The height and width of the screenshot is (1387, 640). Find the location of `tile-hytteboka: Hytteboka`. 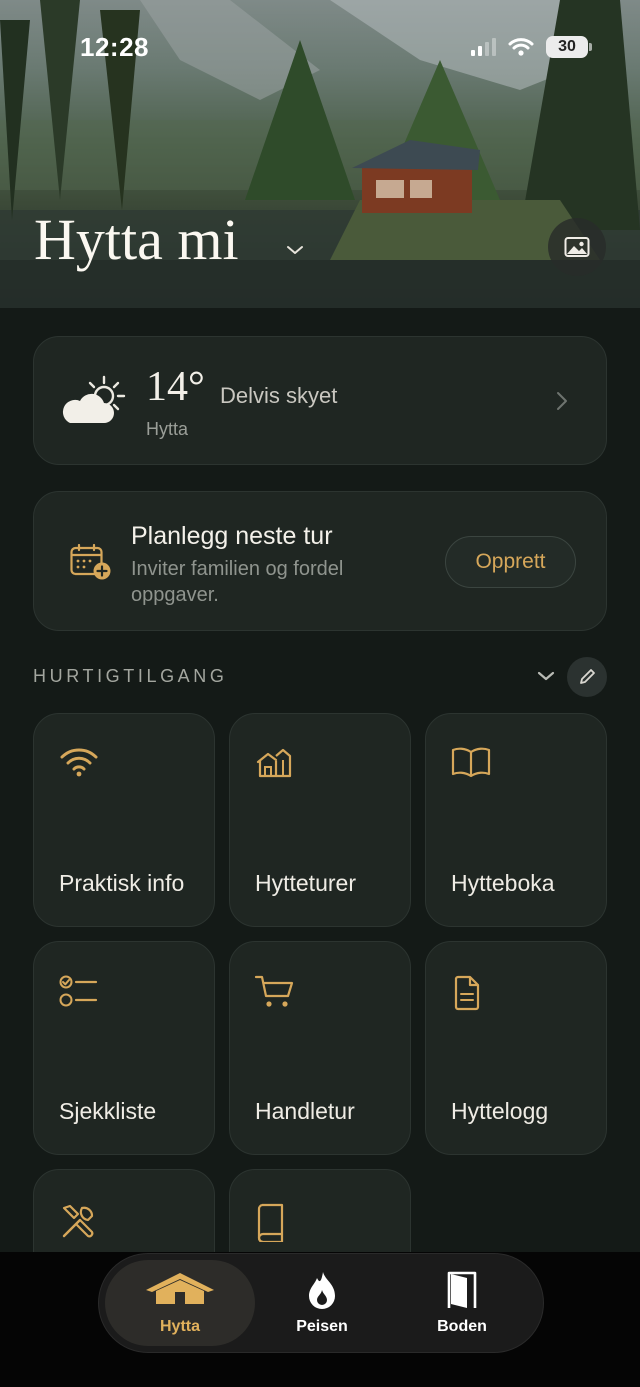

tile-hytteboka: Hytteboka is located at coordinates (516, 820).